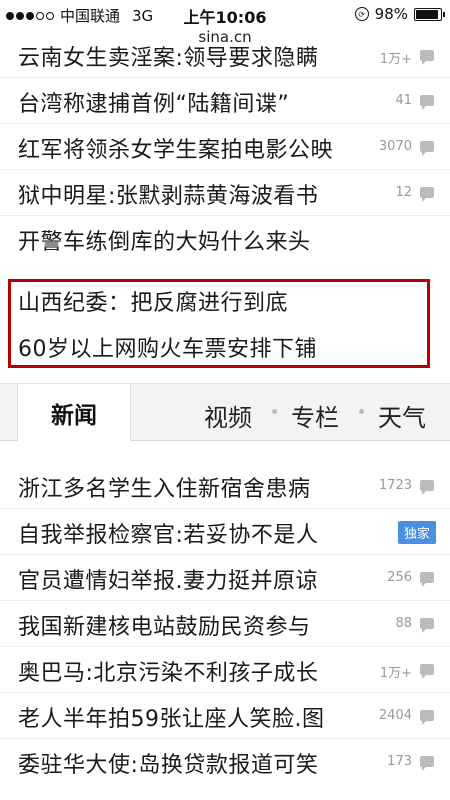  Describe the element at coordinates (168, 533) in the screenshot. I see `news-title: 自我举报检察官:若妥协不是人` at that location.